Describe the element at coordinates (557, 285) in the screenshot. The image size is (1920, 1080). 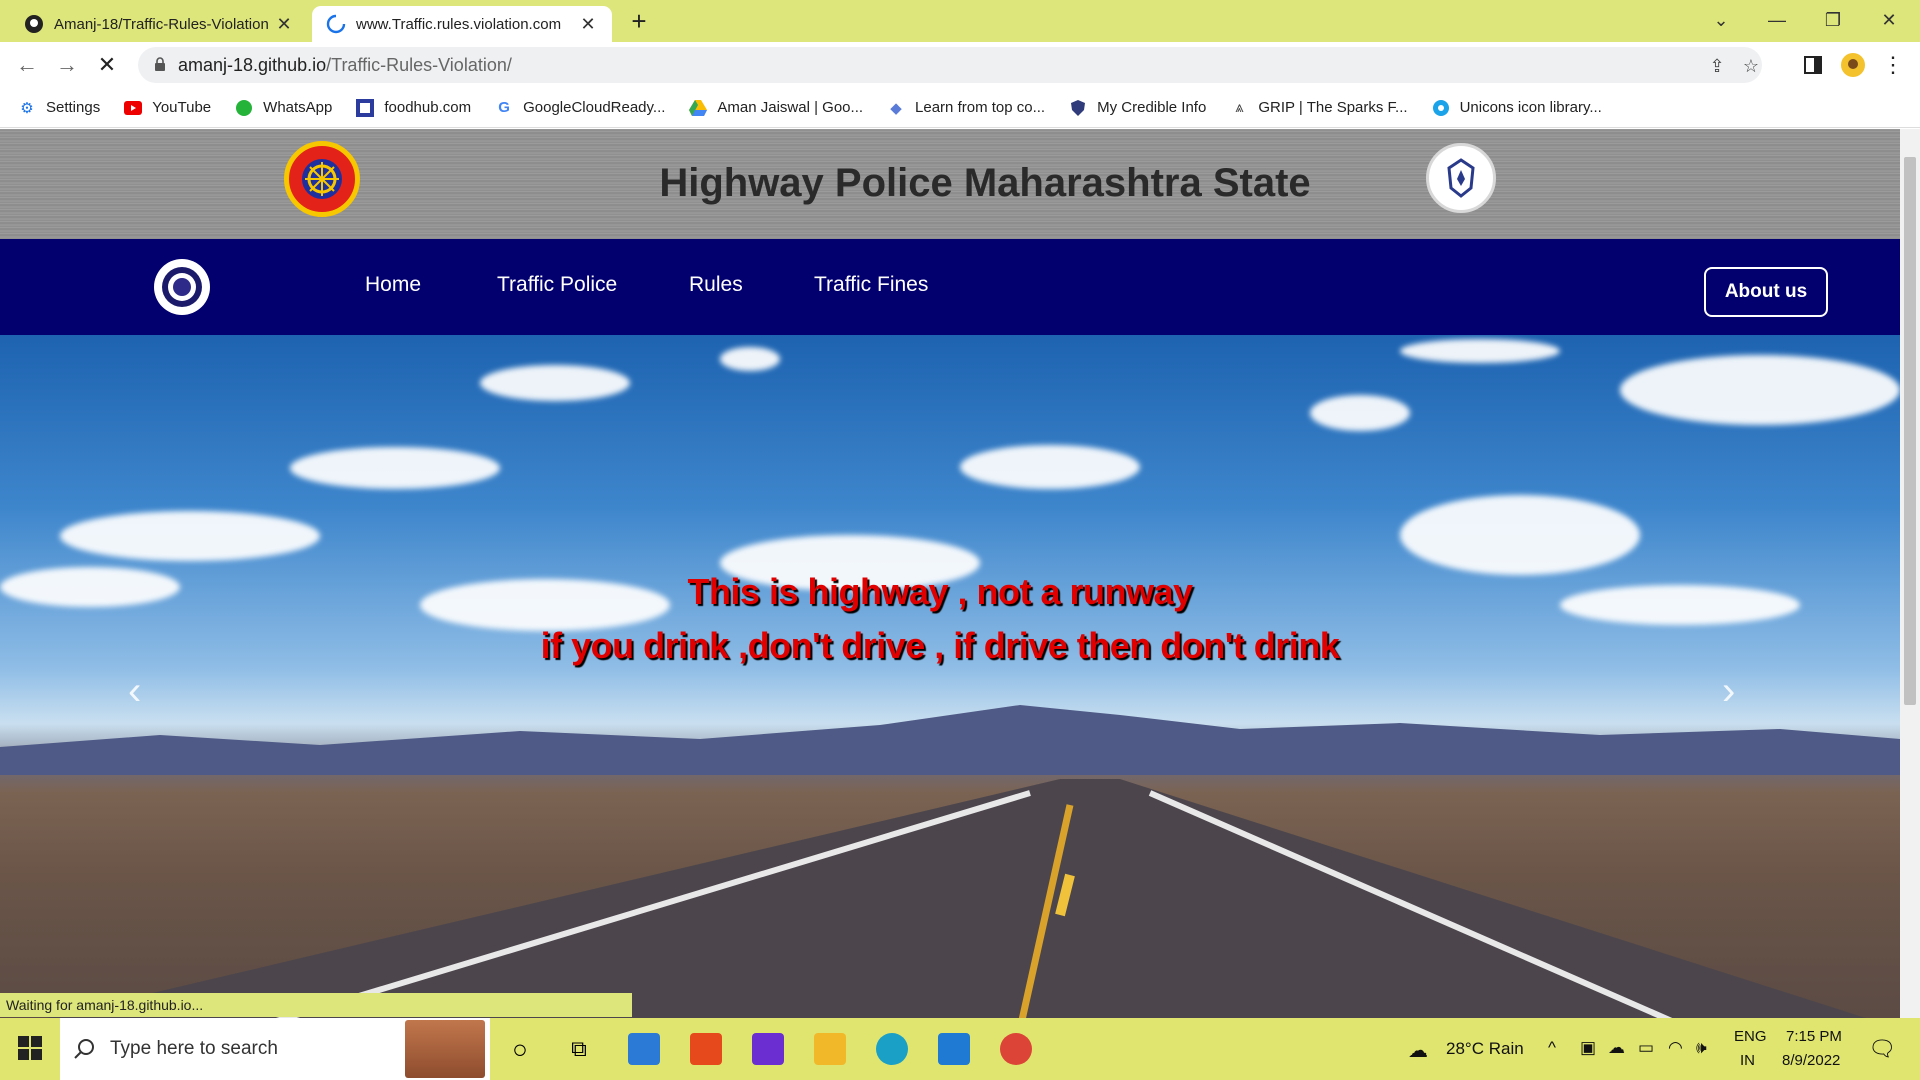
I see `nav-traffic-police-link: Traffic Police` at that location.